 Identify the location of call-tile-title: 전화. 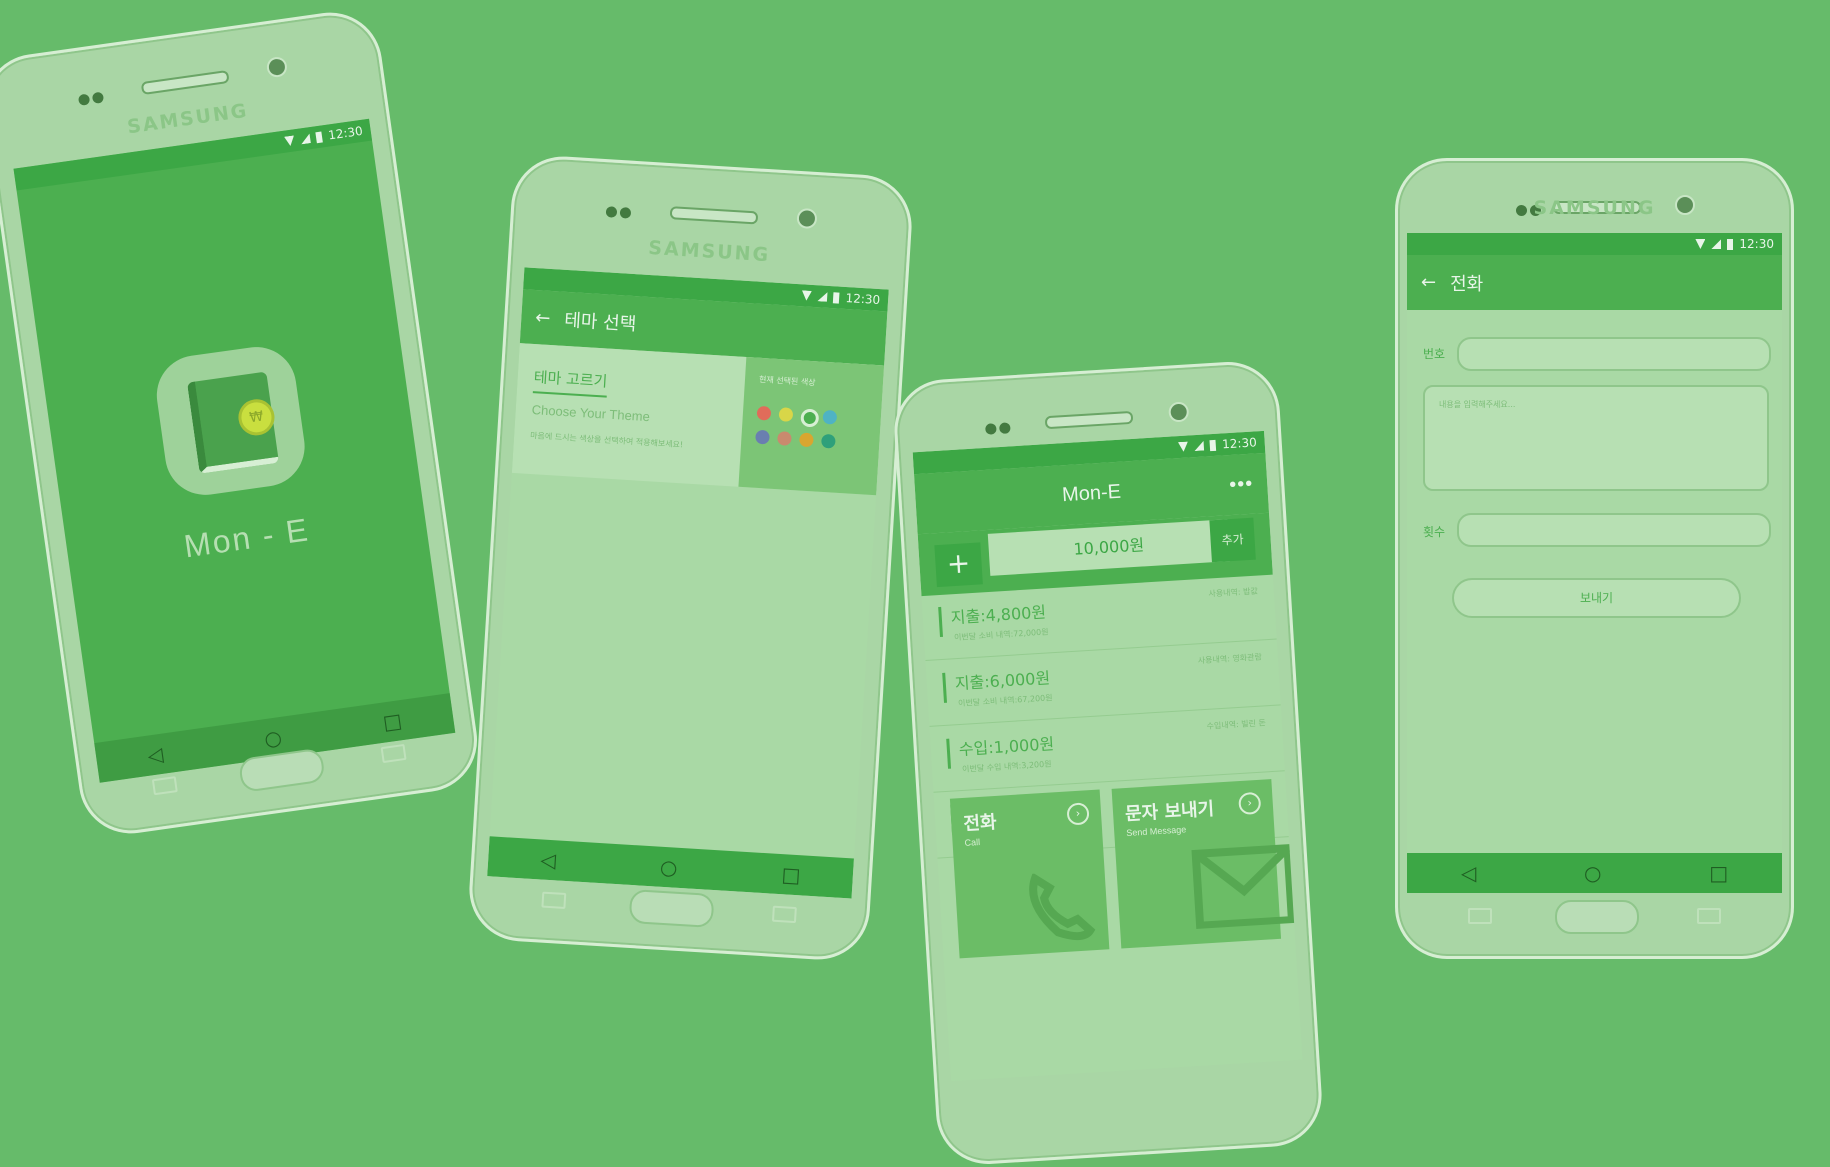
(980, 823).